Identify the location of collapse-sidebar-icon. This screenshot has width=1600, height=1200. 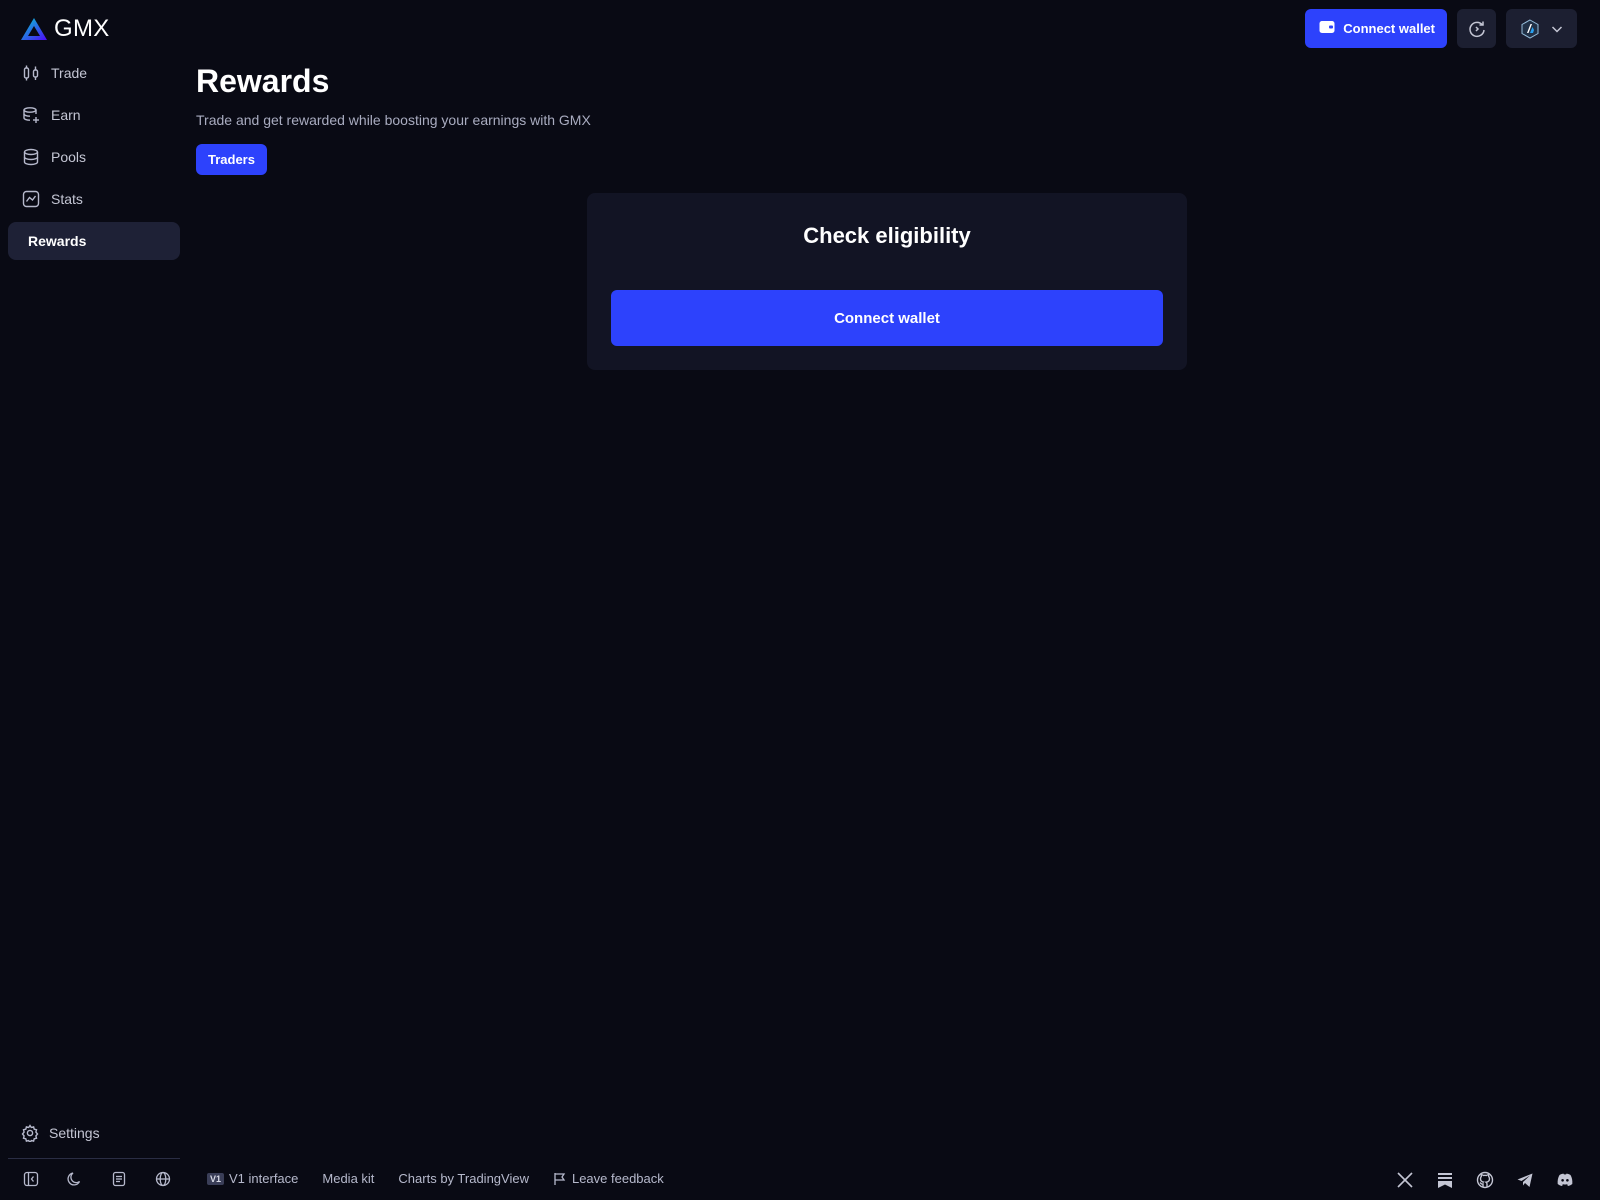
(31, 1179).